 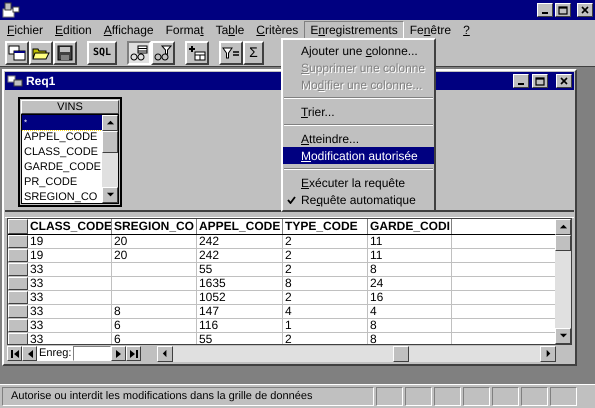 What do you see at coordinates (139, 52) in the screenshot?
I see `toolbar-button` at bounding box center [139, 52].